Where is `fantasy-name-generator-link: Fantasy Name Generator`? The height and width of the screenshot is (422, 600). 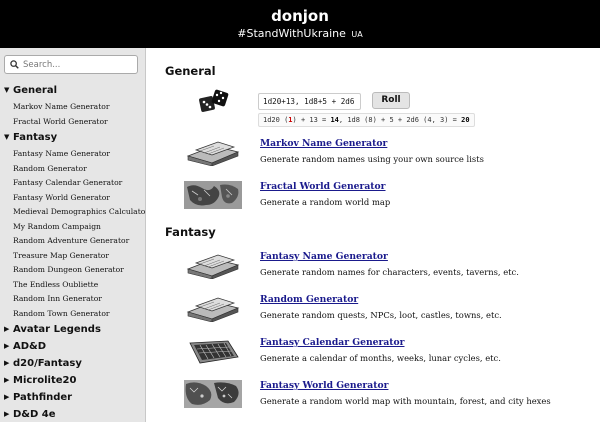
fantasy-name-generator-link: Fantasy Name Generator is located at coordinates (324, 256).